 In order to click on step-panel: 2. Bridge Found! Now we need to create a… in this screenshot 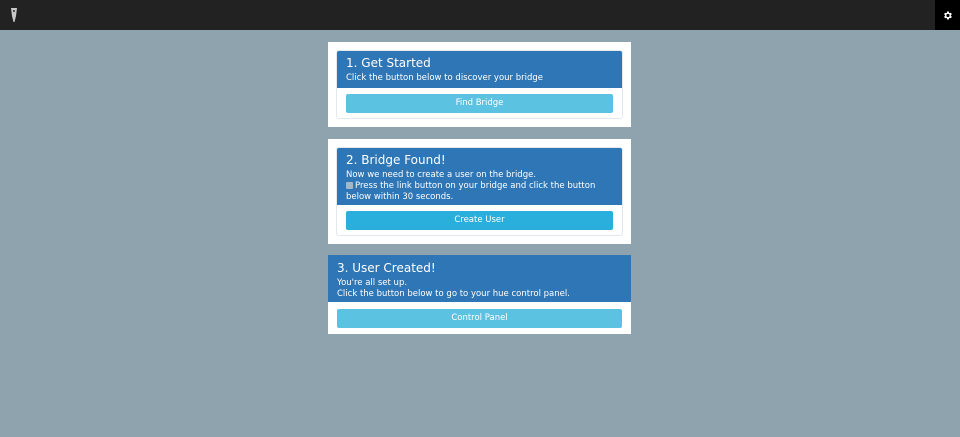, I will do `click(479, 191)`.